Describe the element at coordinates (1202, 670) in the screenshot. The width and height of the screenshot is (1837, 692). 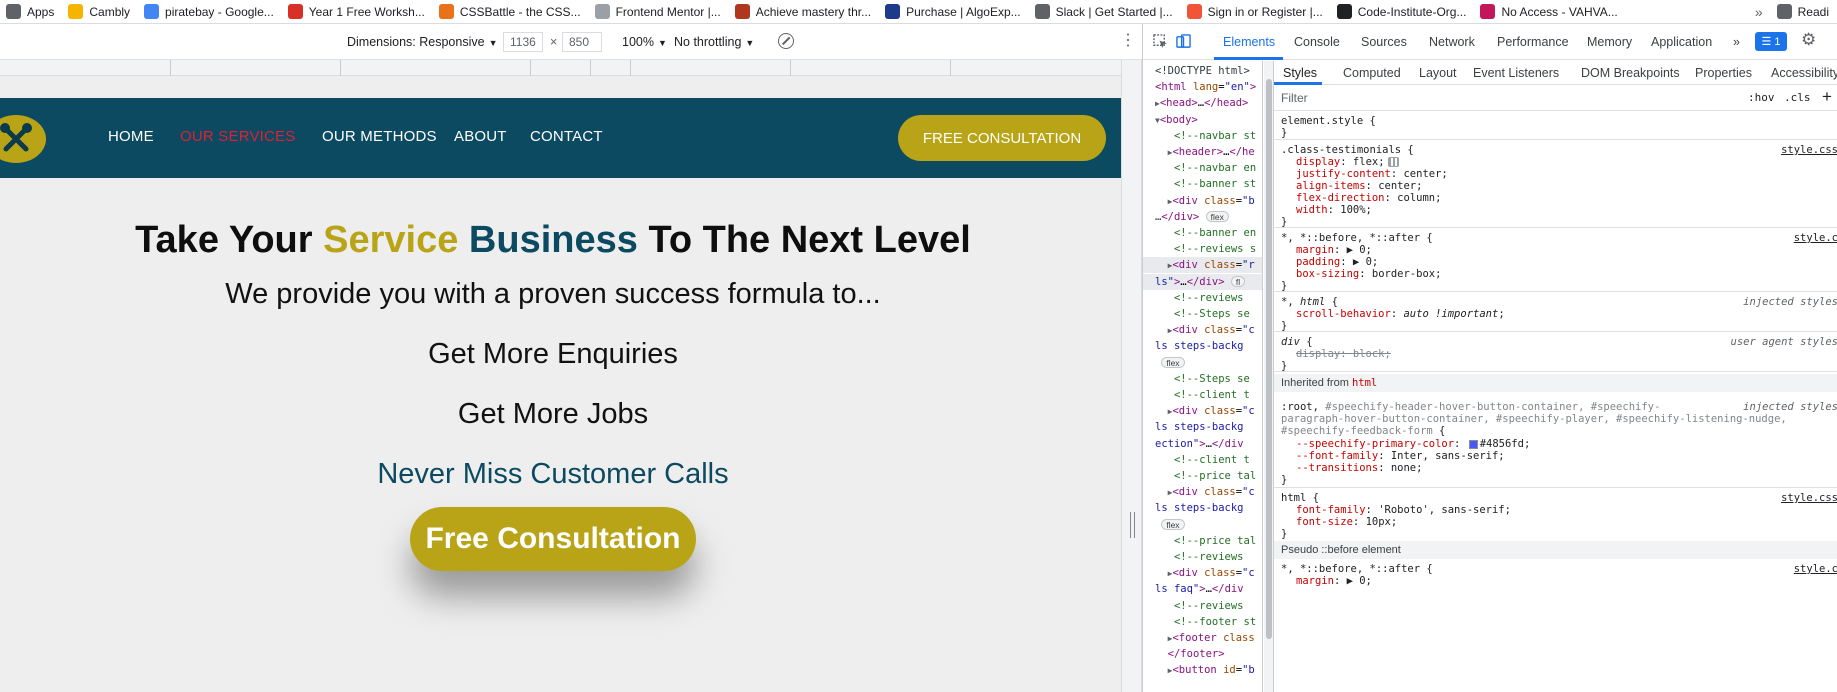
I see `dom-node-line: ▶<button id="b` at that location.